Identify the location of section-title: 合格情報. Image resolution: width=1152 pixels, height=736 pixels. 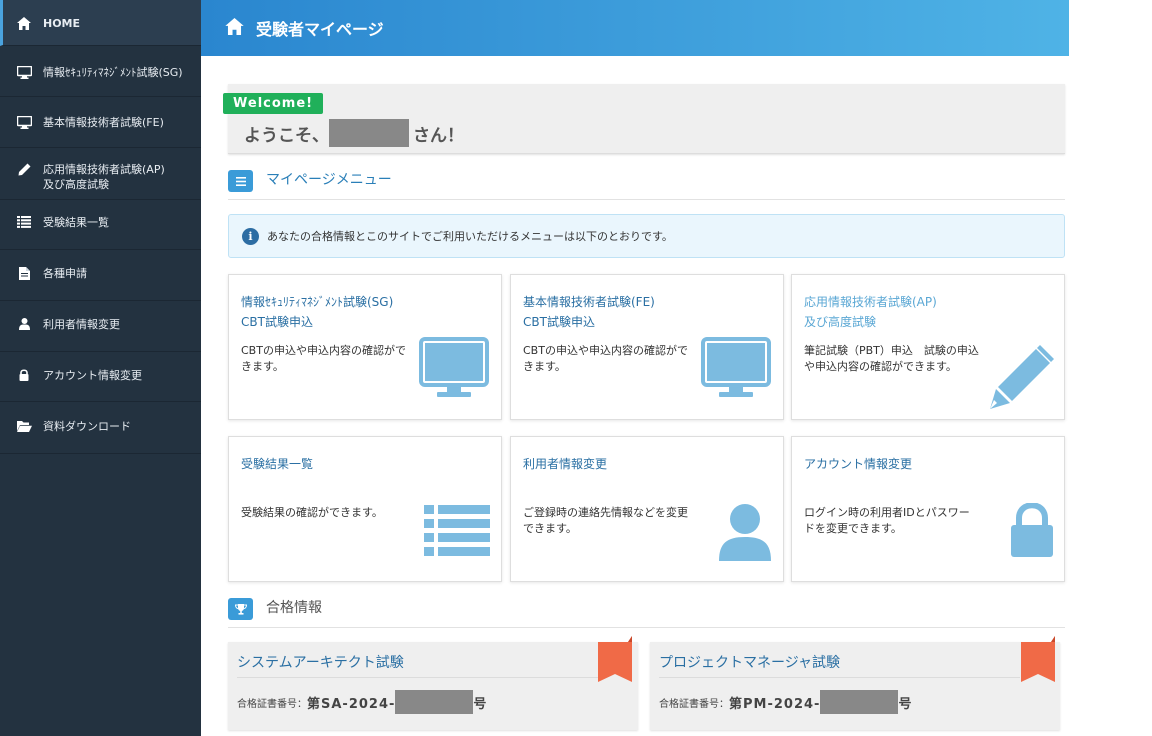
(294, 608).